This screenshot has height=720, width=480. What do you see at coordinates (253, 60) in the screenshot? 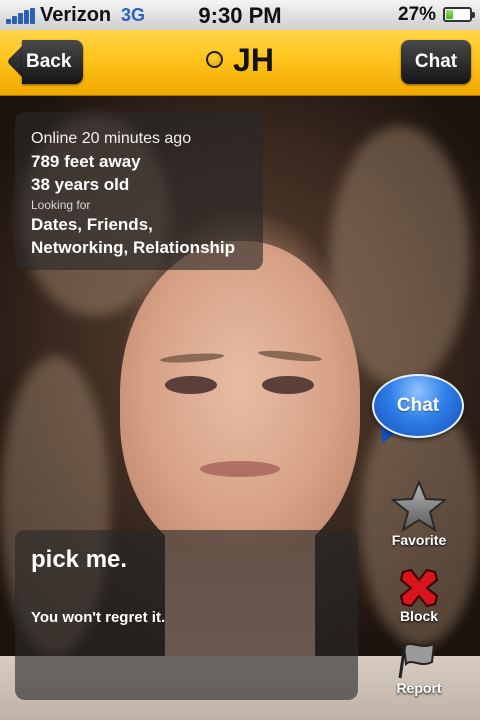
I see `profile-name: JH` at bounding box center [253, 60].